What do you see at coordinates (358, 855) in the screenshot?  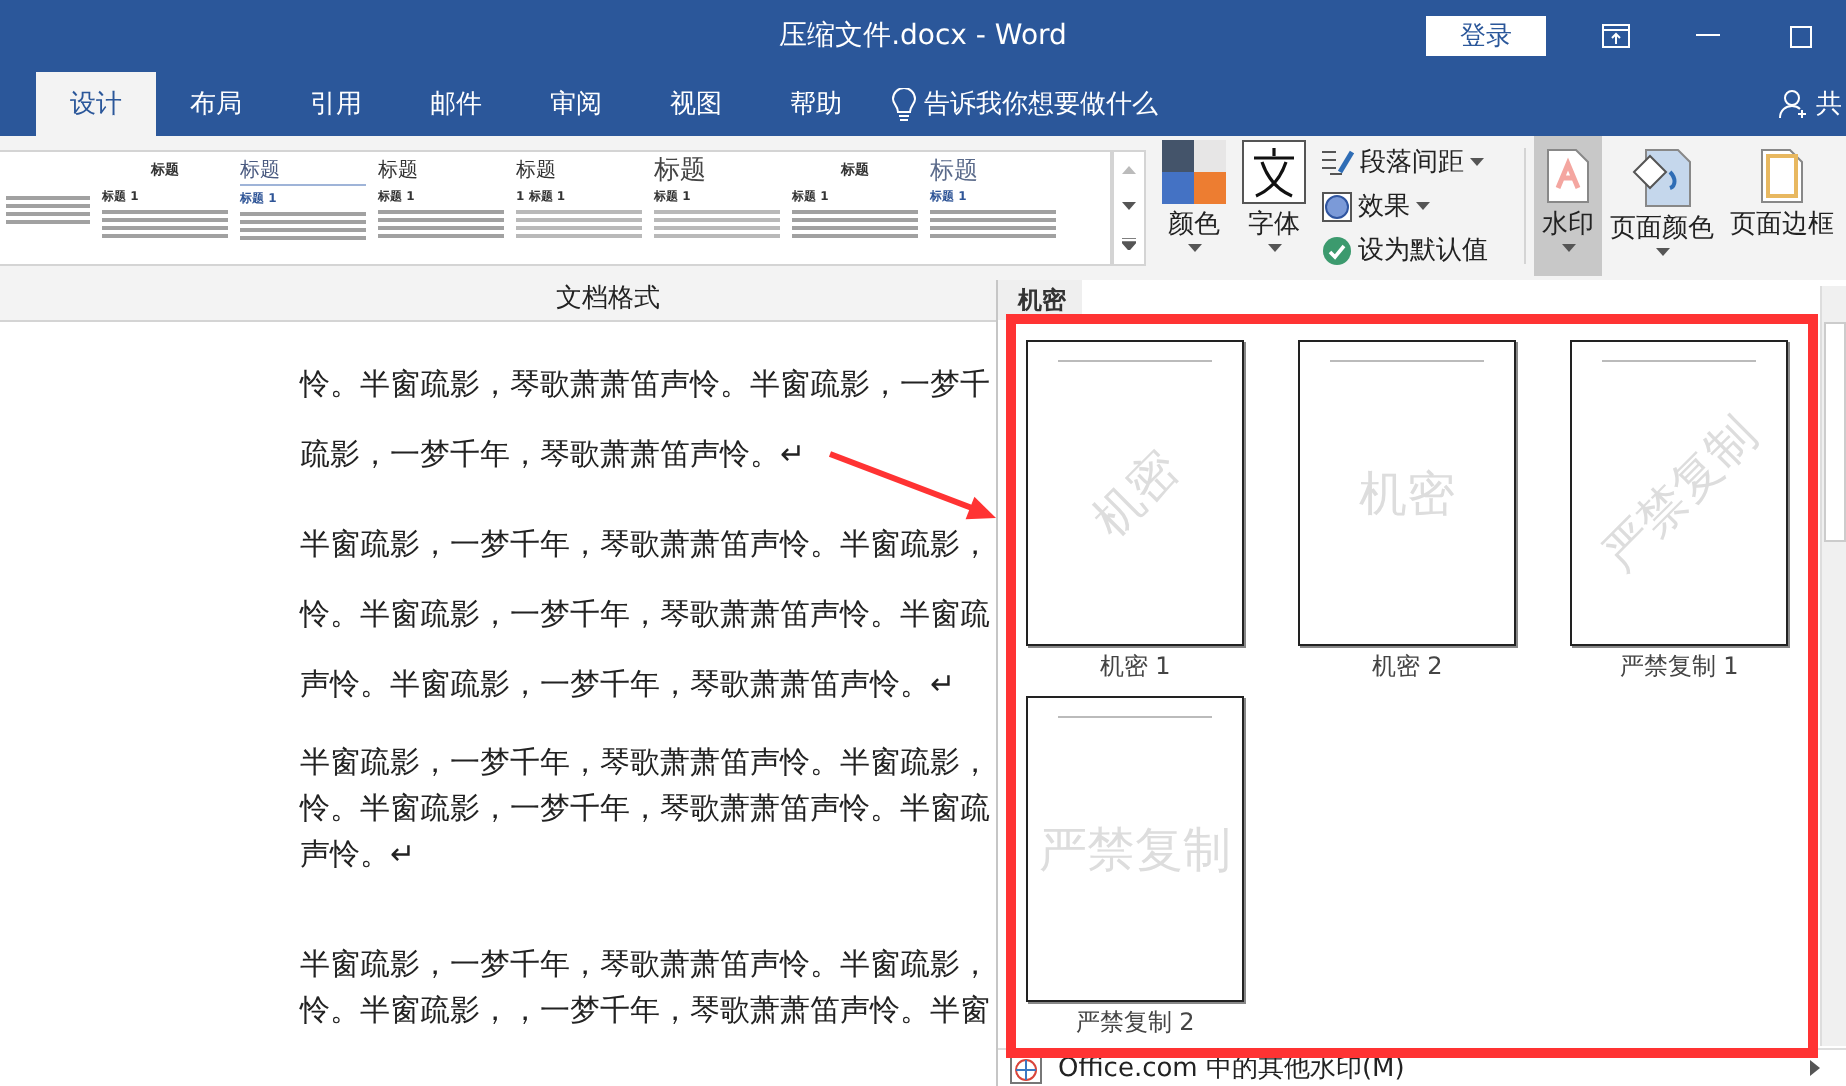 I see `document-text-line: 声怜。↵` at bounding box center [358, 855].